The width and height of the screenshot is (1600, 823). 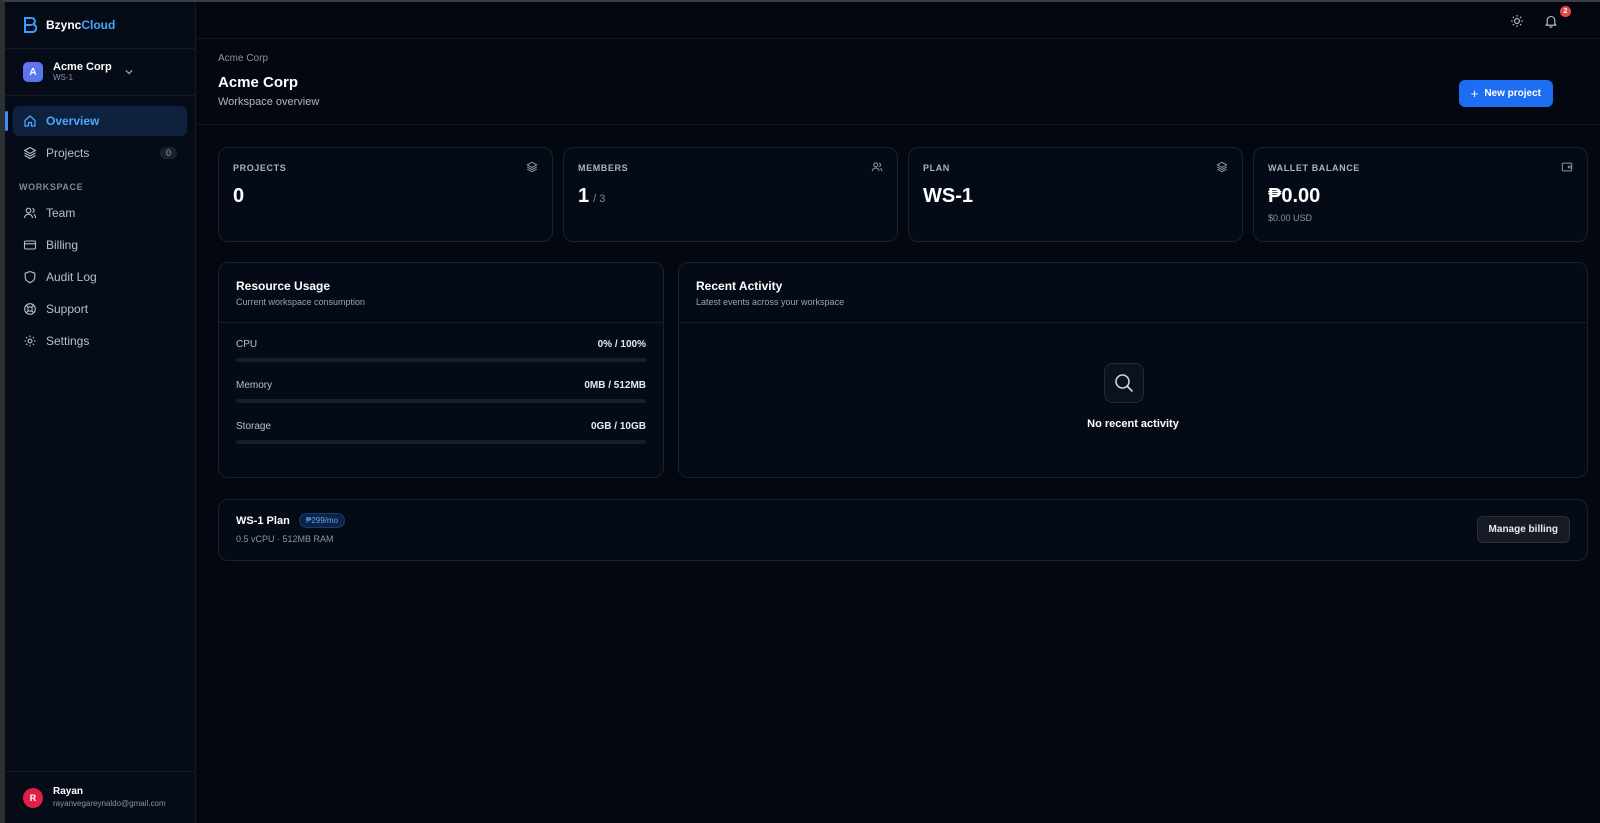 I want to click on home-icon, so click(x=30, y=121).